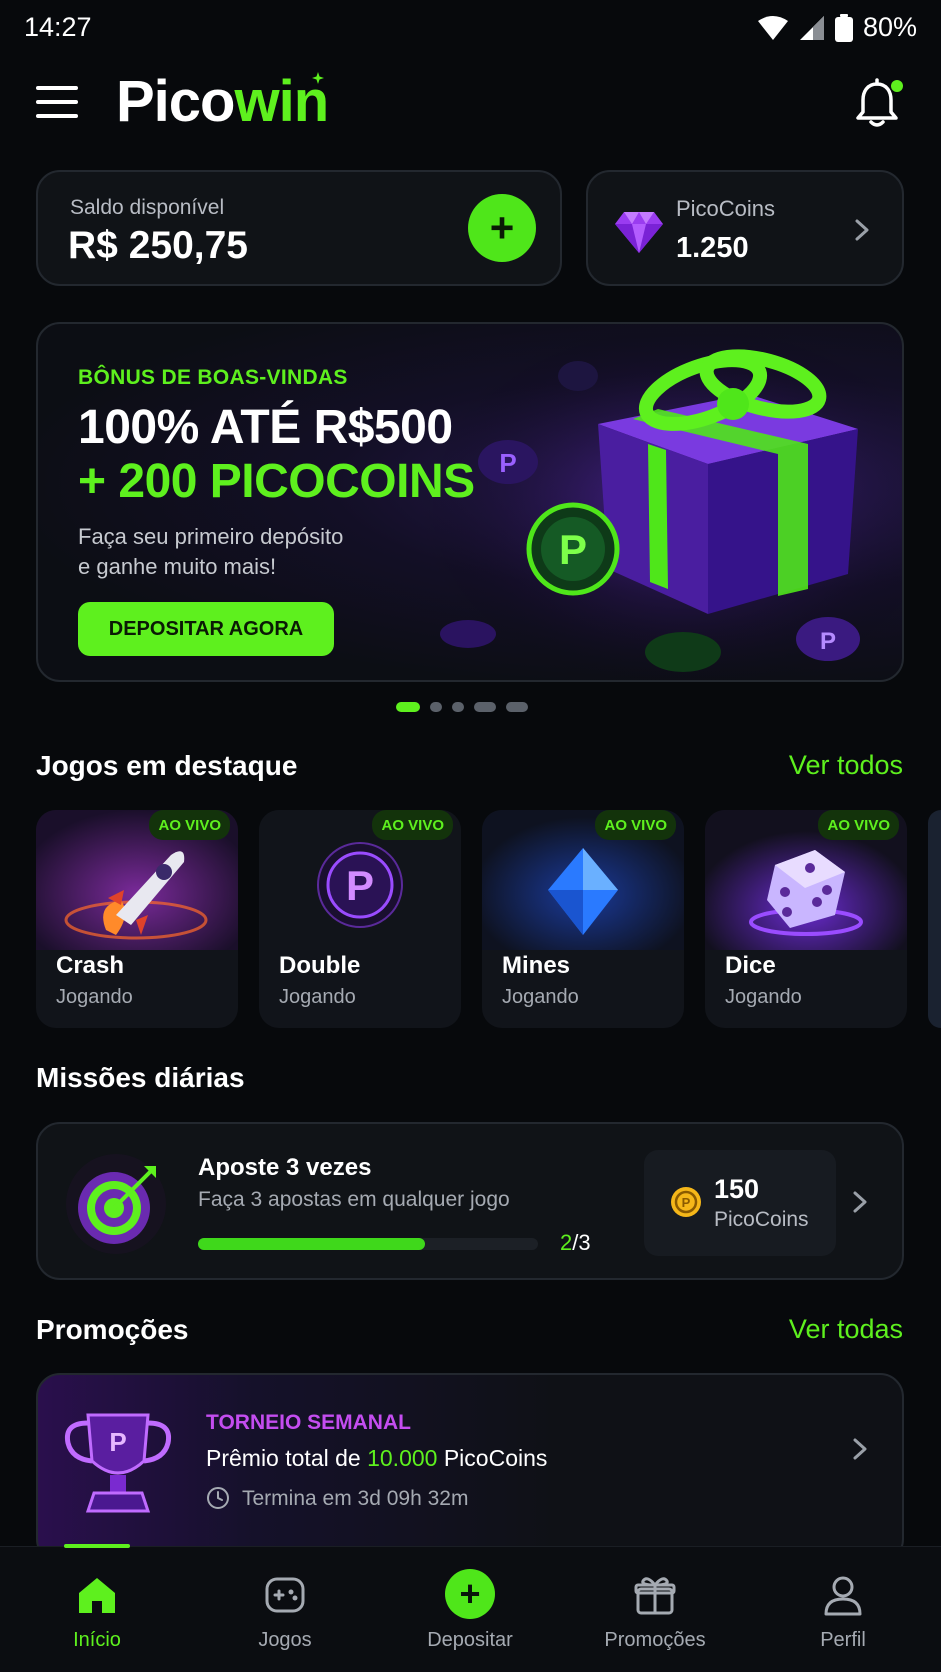  What do you see at coordinates (311, 1244) in the screenshot?
I see `mission-progress-fill` at bounding box center [311, 1244].